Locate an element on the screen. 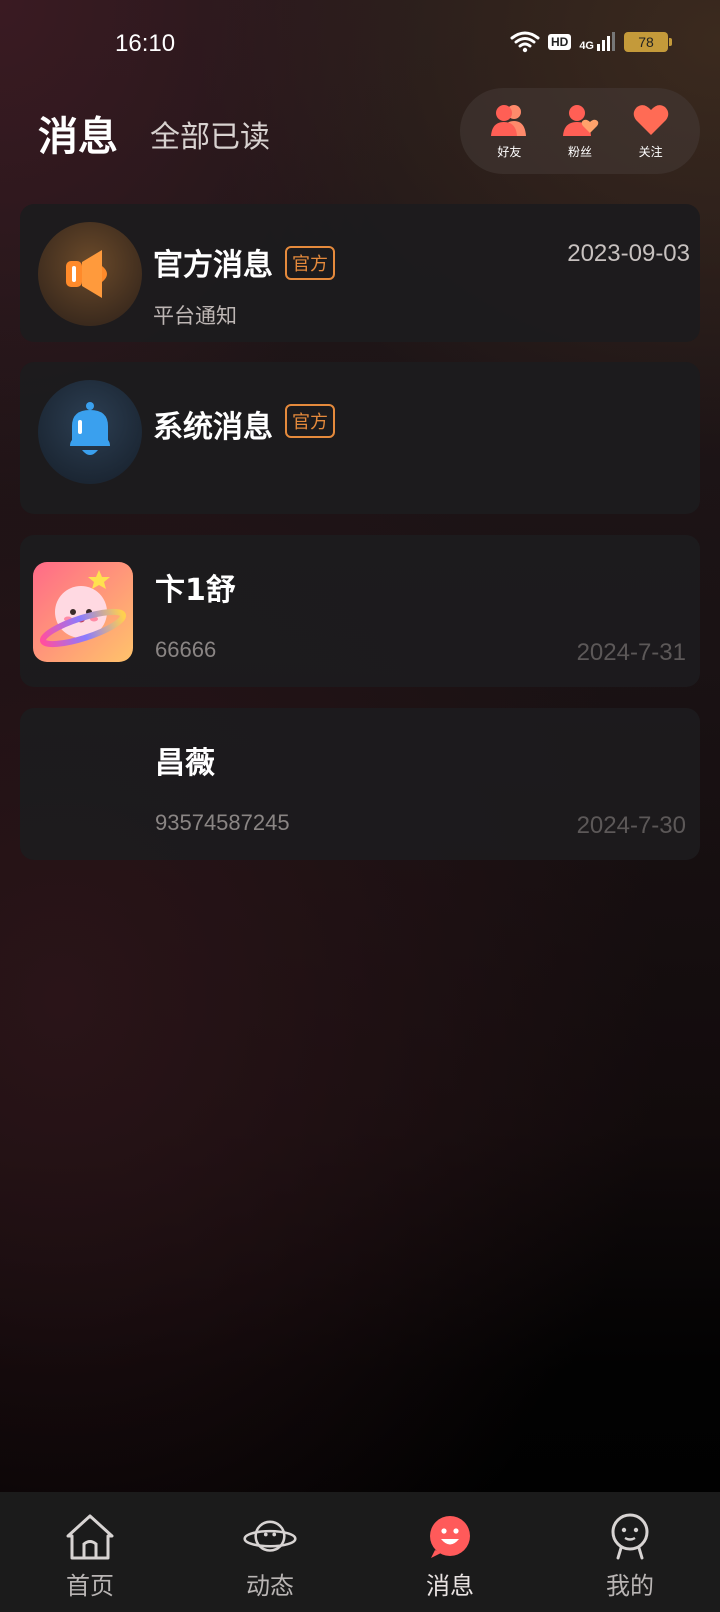 This screenshot has height=1612, width=720. follow-button: 关注 is located at coordinates (651, 131).